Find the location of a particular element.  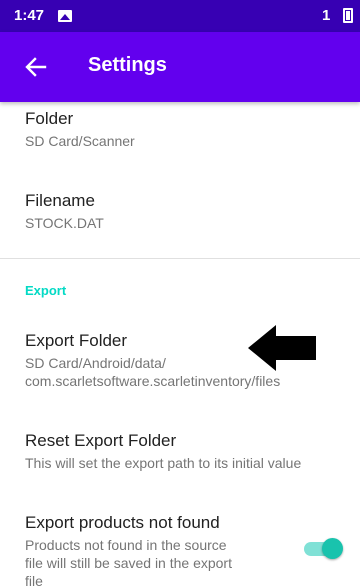

export-category-header: Export is located at coordinates (46, 290).